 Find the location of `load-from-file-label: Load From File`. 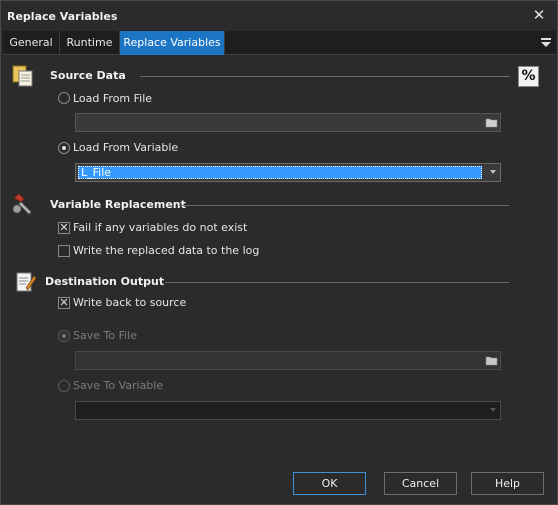

load-from-file-label: Load From File is located at coordinates (113, 98).